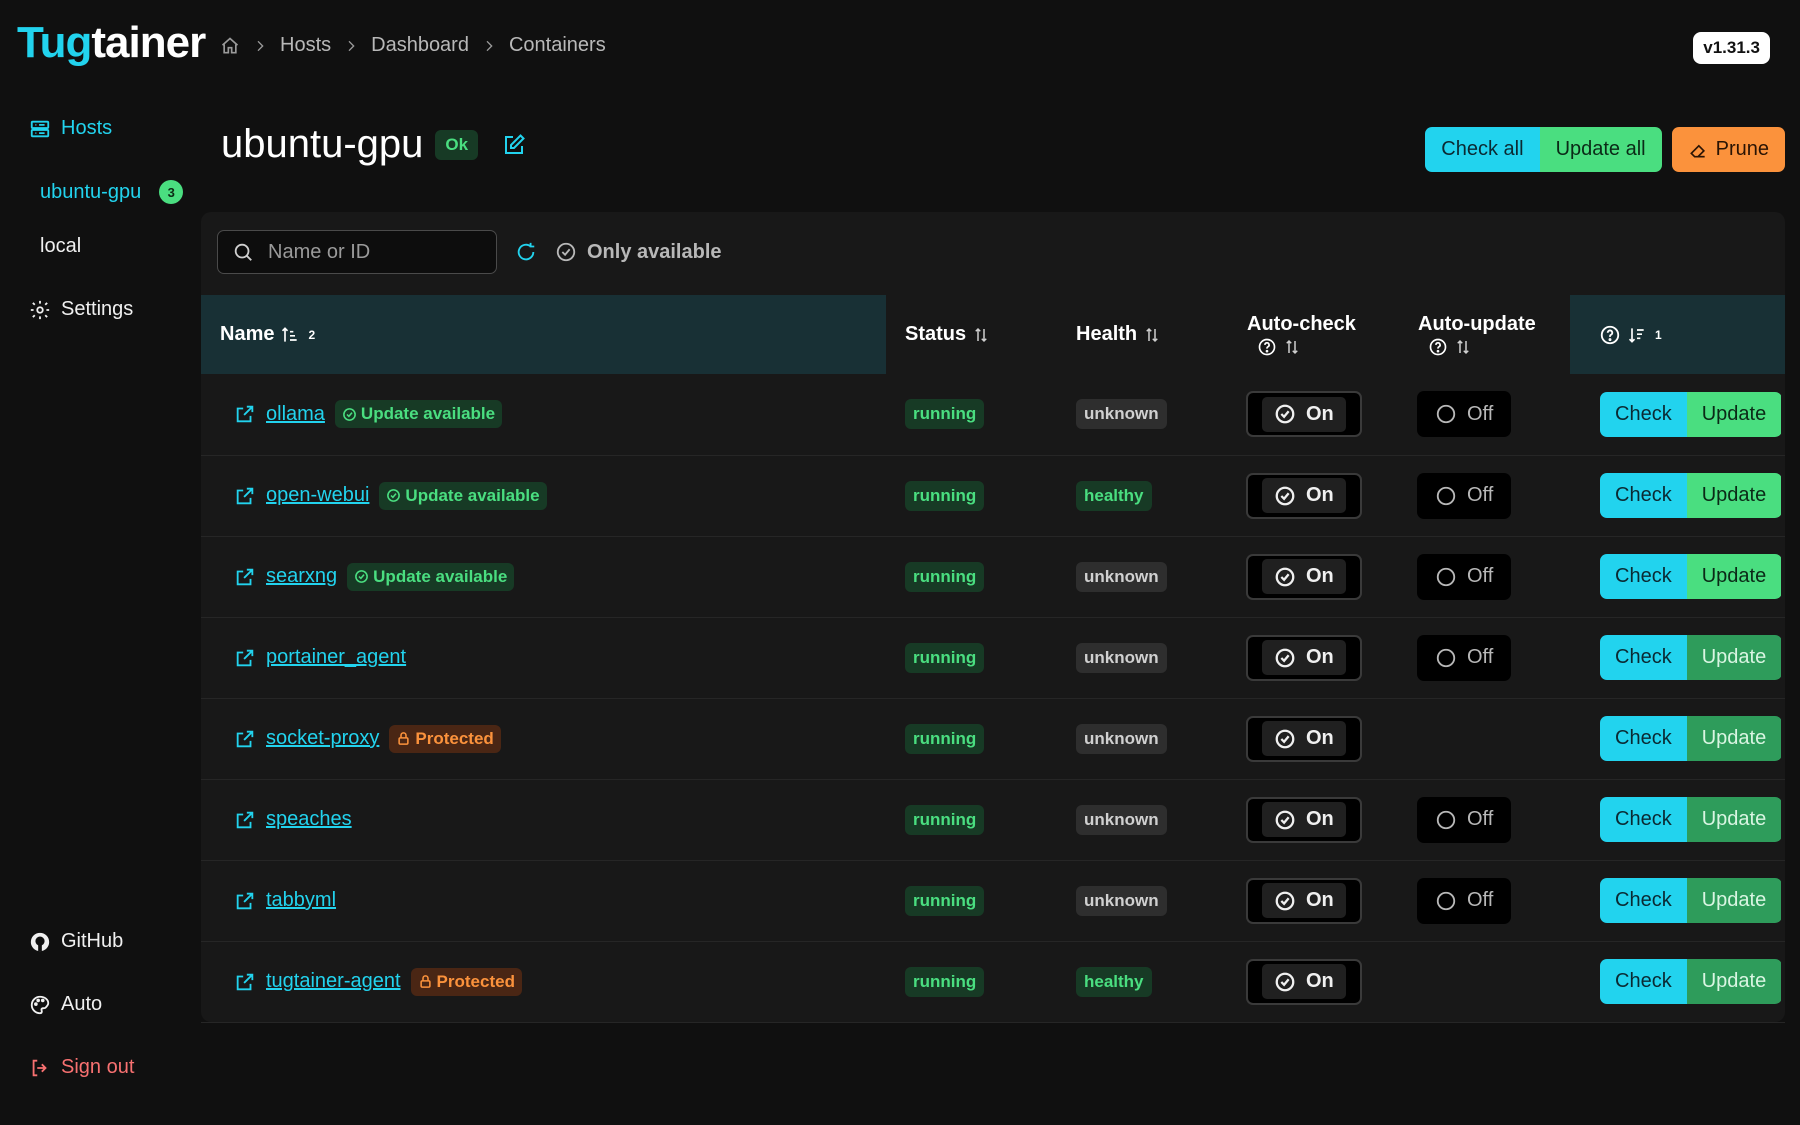  I want to click on check-circle-icon, so click(1285, 982).